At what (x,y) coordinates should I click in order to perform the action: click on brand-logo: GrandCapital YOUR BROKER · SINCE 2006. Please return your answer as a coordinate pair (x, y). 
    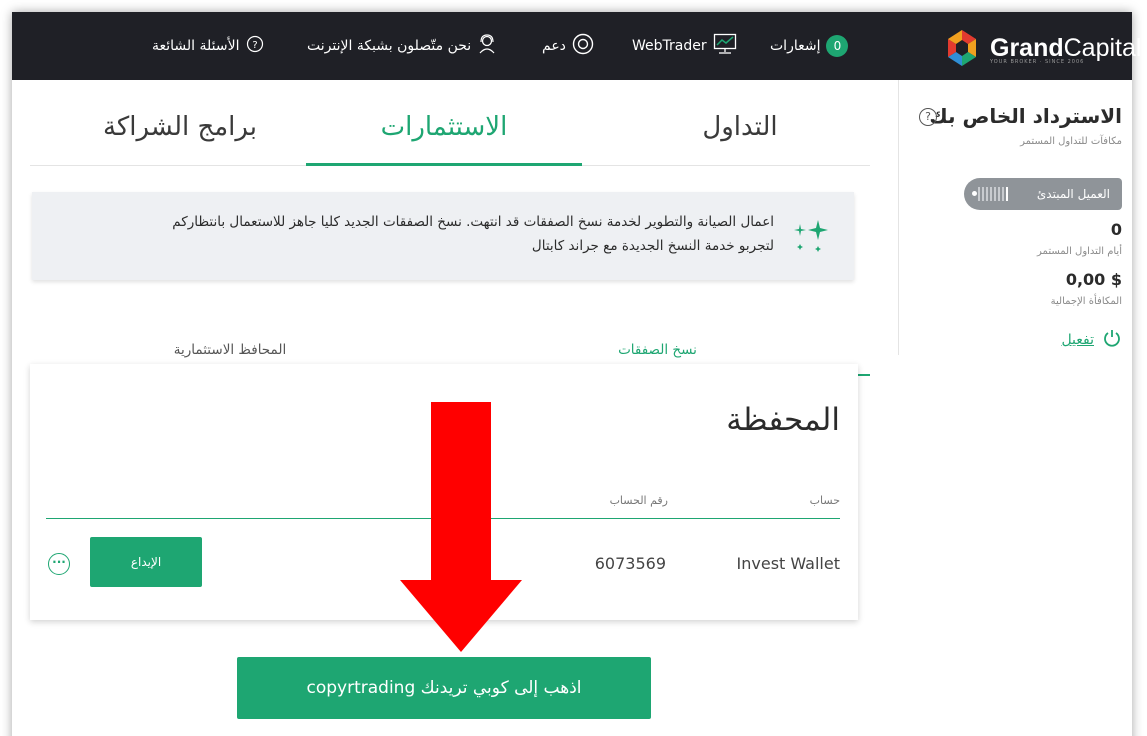
    Looking at the image, I should click on (1041, 48).